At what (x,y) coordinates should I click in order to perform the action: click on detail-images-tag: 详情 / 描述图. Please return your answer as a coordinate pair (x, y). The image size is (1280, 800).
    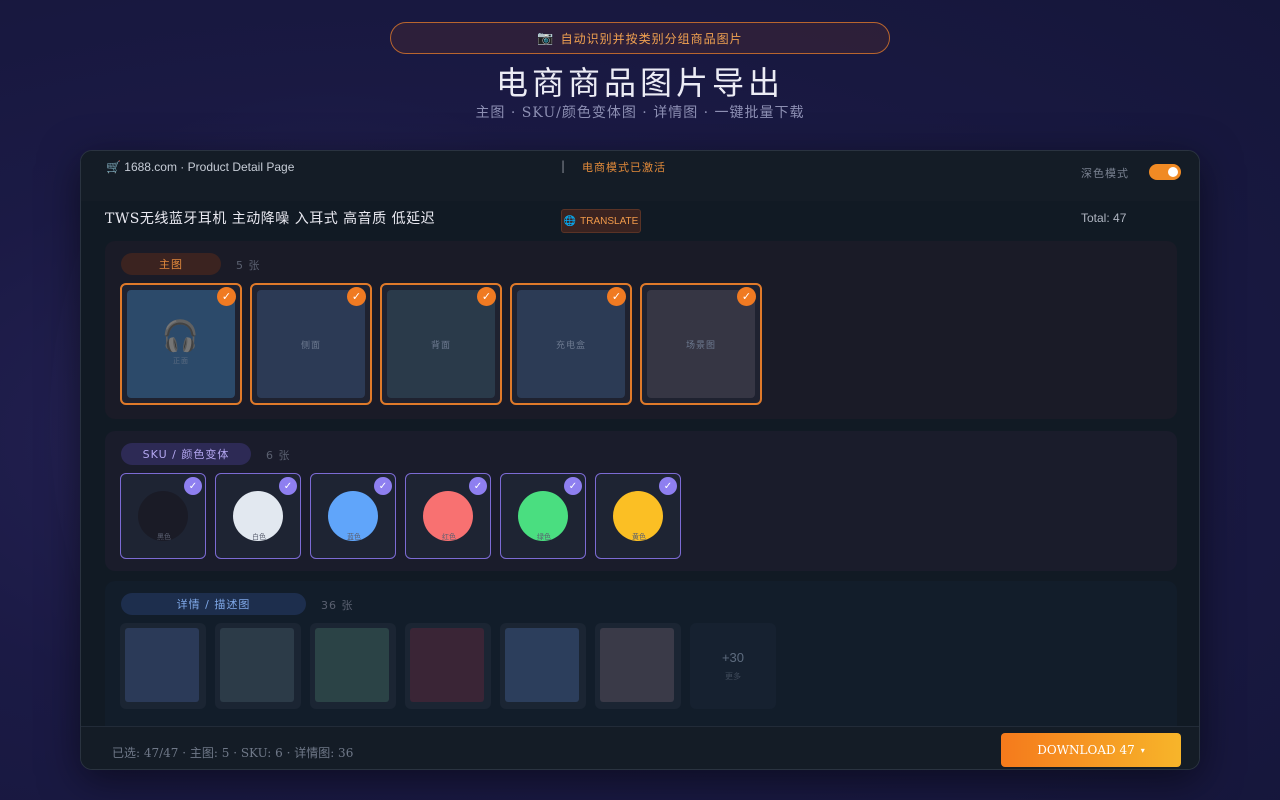
    Looking at the image, I should click on (213, 604).